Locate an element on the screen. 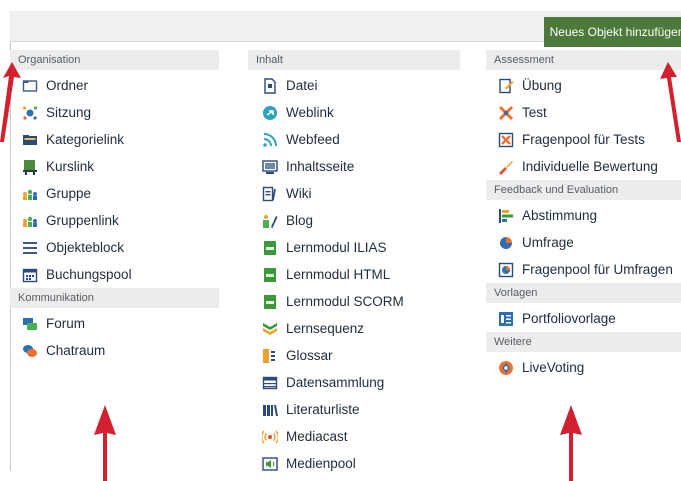  object-type-item: Individuelle Bewertung is located at coordinates (583, 166).